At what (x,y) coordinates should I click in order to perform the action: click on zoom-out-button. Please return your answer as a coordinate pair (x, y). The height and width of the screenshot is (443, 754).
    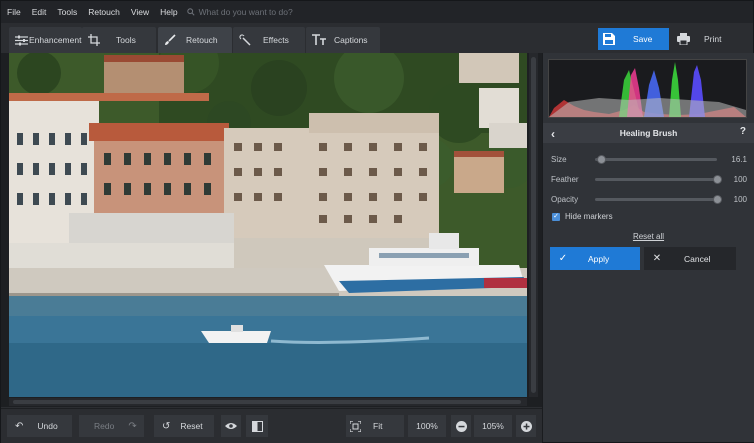
    Looking at the image, I should click on (461, 426).